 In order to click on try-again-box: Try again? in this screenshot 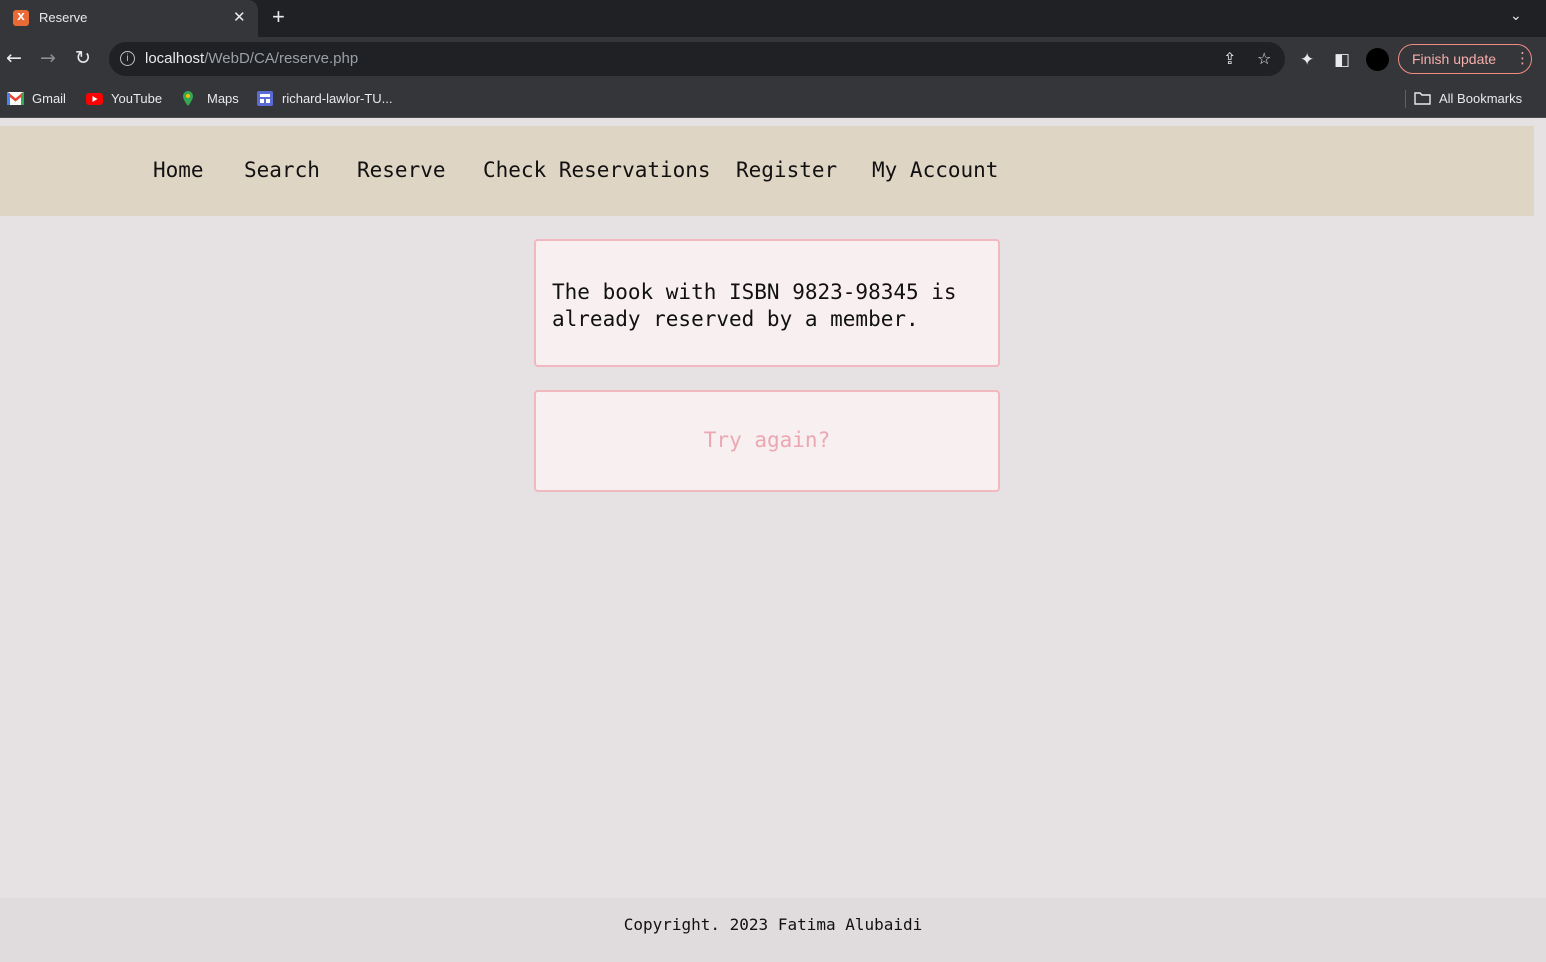, I will do `click(767, 441)`.